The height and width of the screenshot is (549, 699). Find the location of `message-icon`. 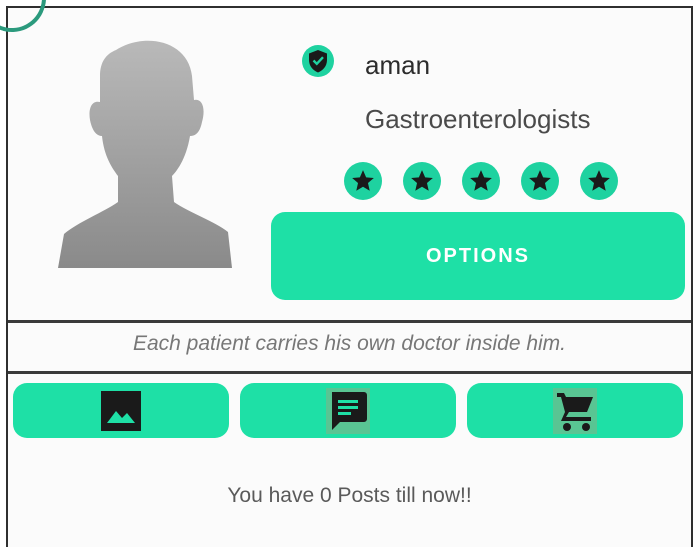

message-icon is located at coordinates (348, 410).